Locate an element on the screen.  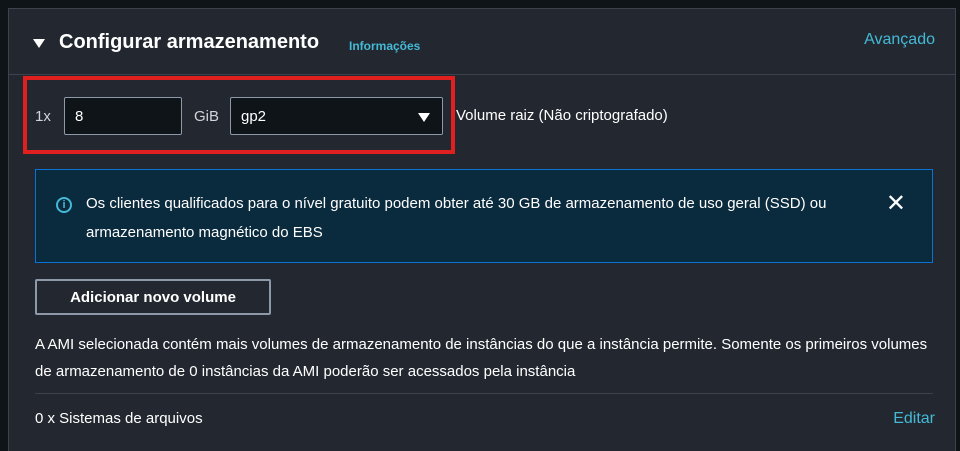
edit-link: Editar is located at coordinates (914, 419).